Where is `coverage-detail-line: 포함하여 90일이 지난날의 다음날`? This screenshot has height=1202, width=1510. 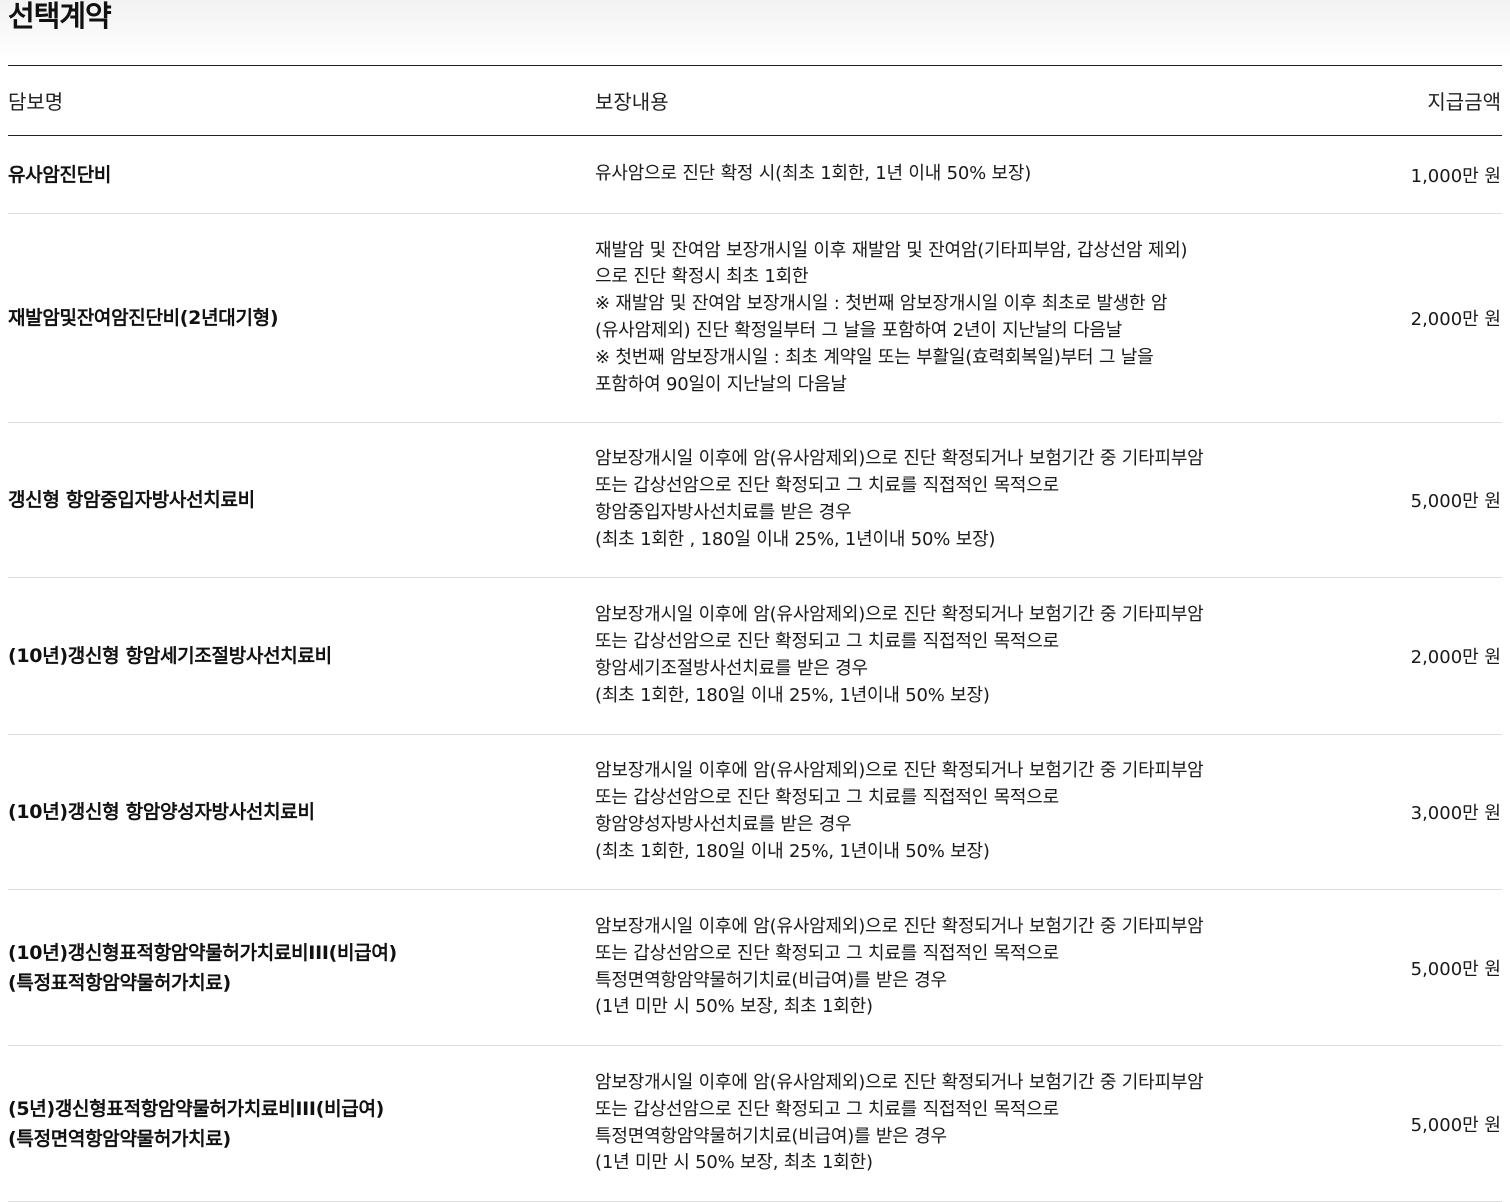 coverage-detail-line: 포함하여 90일이 지난날의 다음날 is located at coordinates (721, 384).